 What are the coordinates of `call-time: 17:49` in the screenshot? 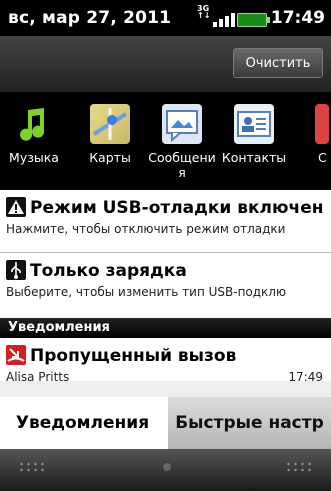 It's located at (305, 375).